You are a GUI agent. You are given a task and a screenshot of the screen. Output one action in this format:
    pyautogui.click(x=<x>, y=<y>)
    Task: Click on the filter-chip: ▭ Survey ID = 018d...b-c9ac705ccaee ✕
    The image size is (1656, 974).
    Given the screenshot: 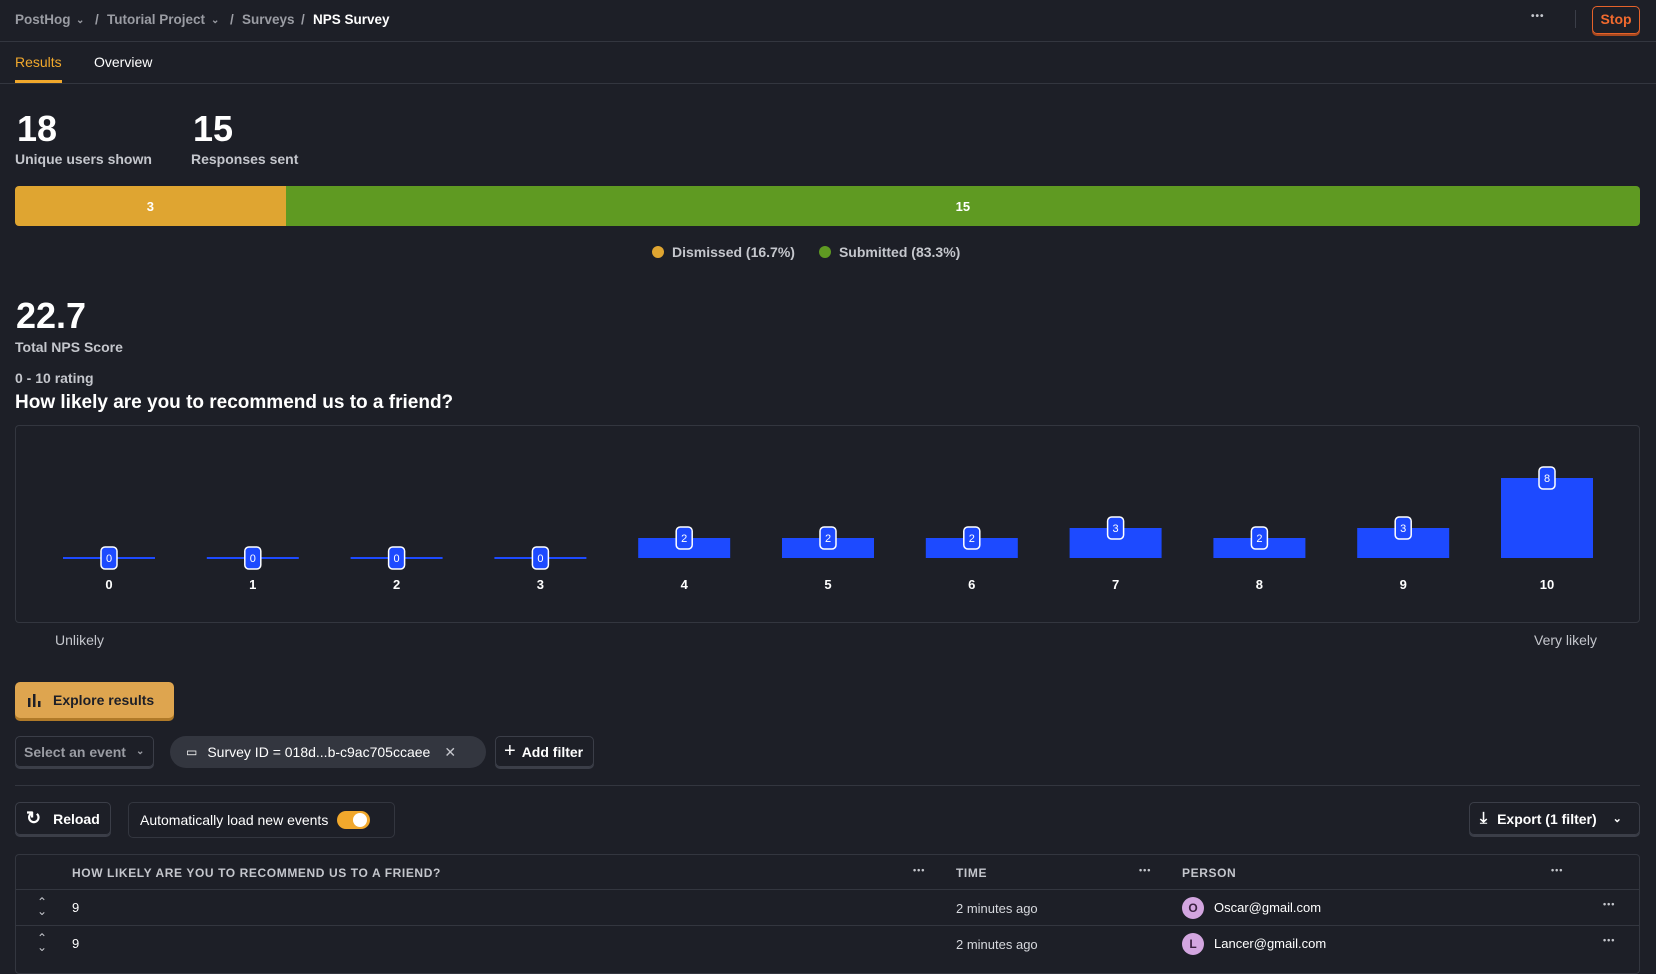 What is the action you would take?
    pyautogui.click(x=328, y=752)
    